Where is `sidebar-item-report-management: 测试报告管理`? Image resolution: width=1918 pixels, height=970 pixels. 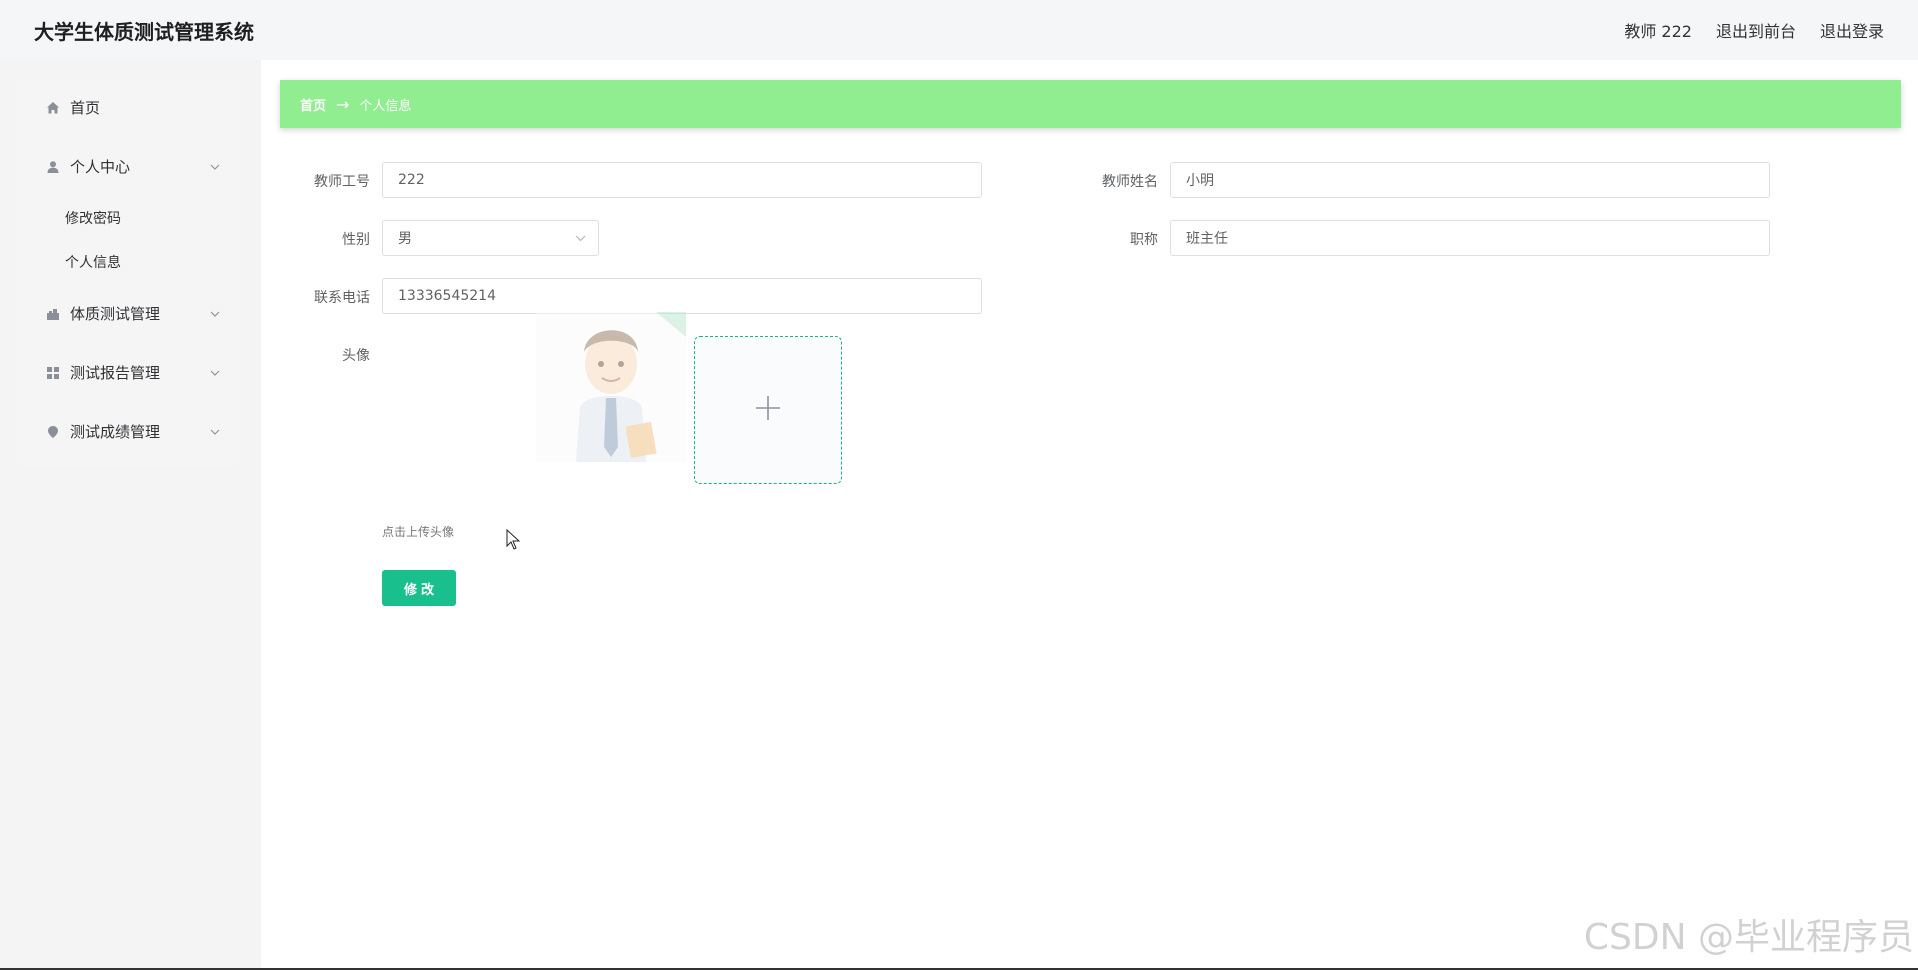
sidebar-item-report-management: 测试报告管理 is located at coordinates (128, 372).